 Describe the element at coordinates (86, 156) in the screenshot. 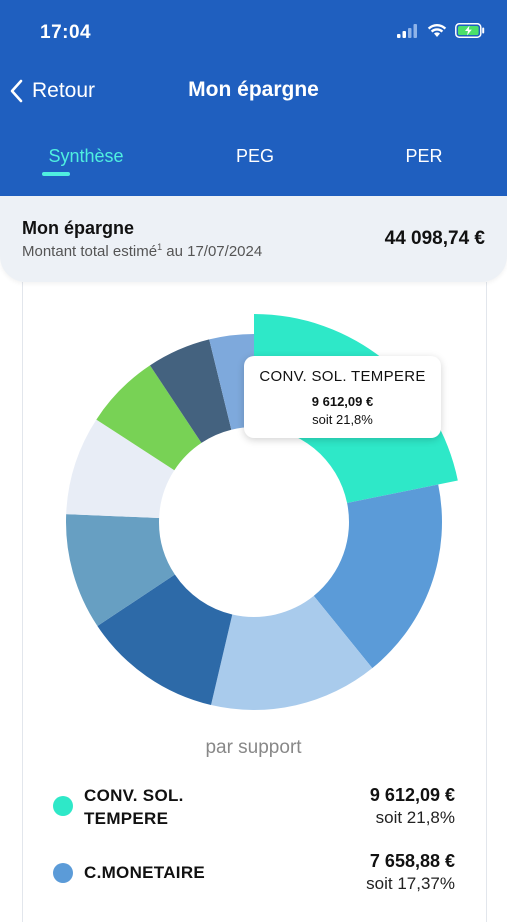

I see `tab-synthese: Synthèse` at that location.